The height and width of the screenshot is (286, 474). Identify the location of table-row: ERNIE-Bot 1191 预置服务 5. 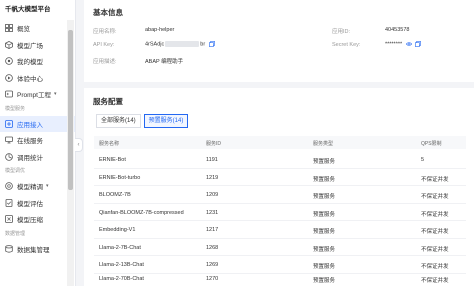
(280, 160).